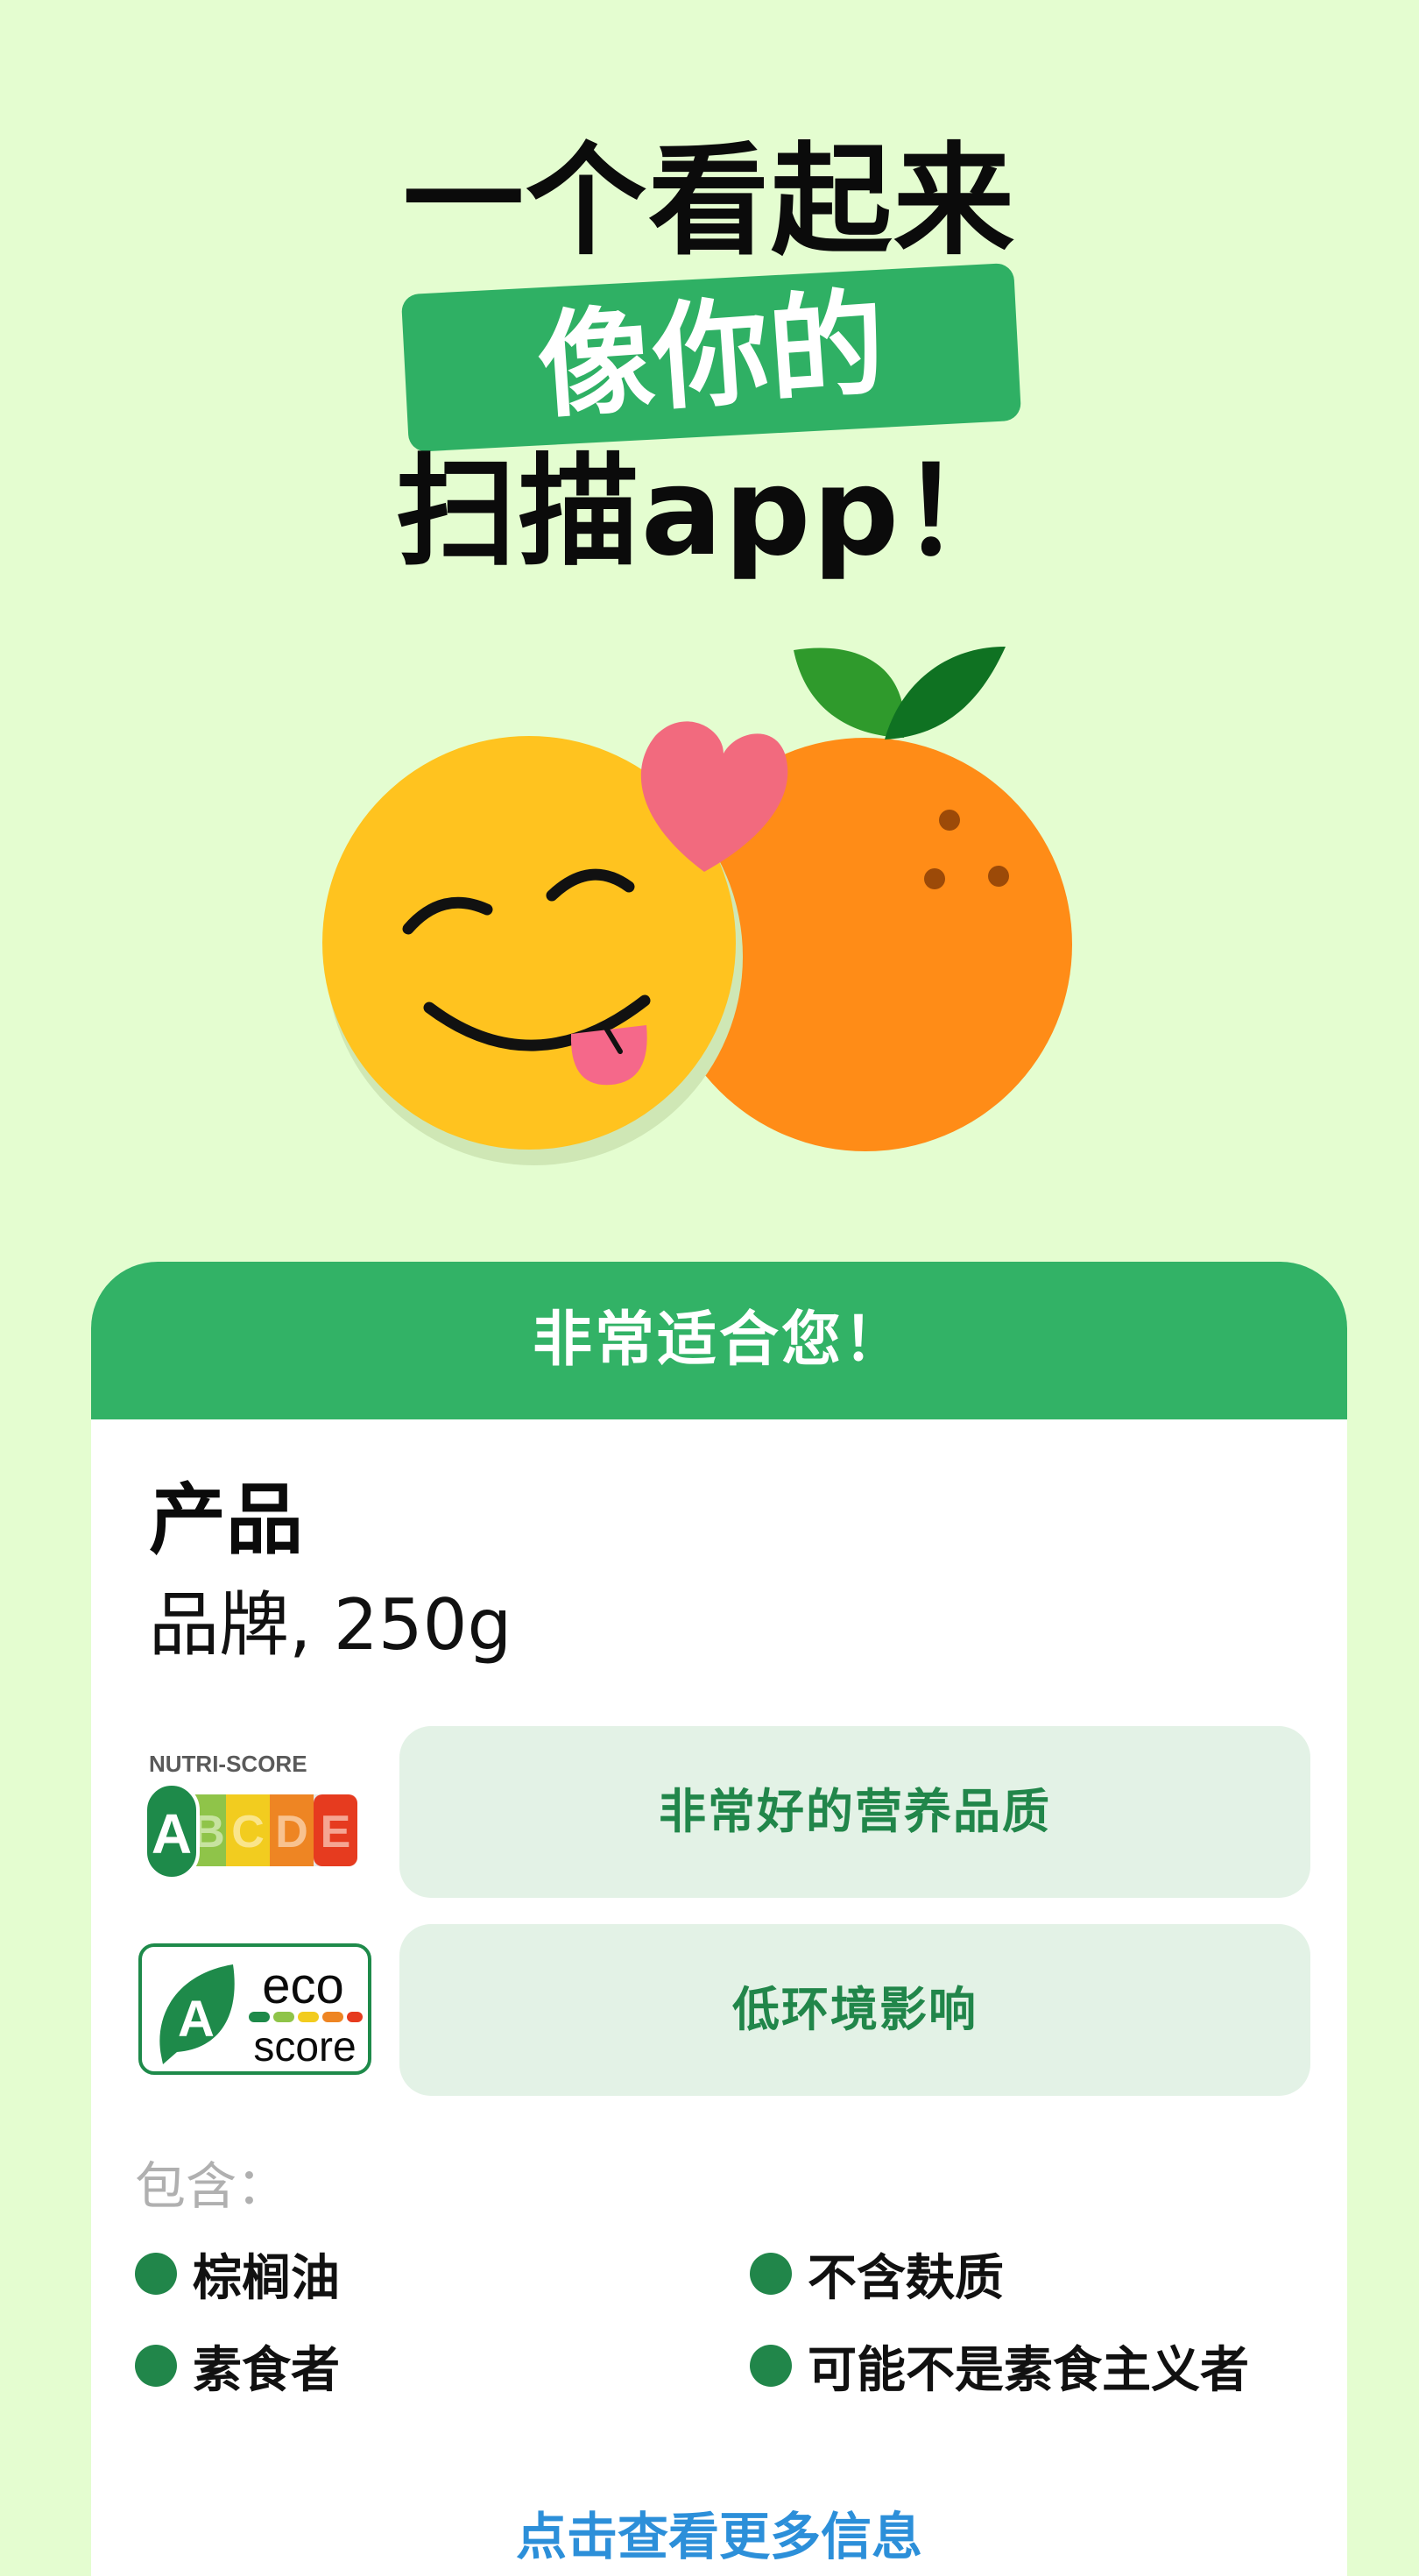  What do you see at coordinates (854, 2010) in the screenshot?
I see `eco-score-description: 低环境影响` at bounding box center [854, 2010].